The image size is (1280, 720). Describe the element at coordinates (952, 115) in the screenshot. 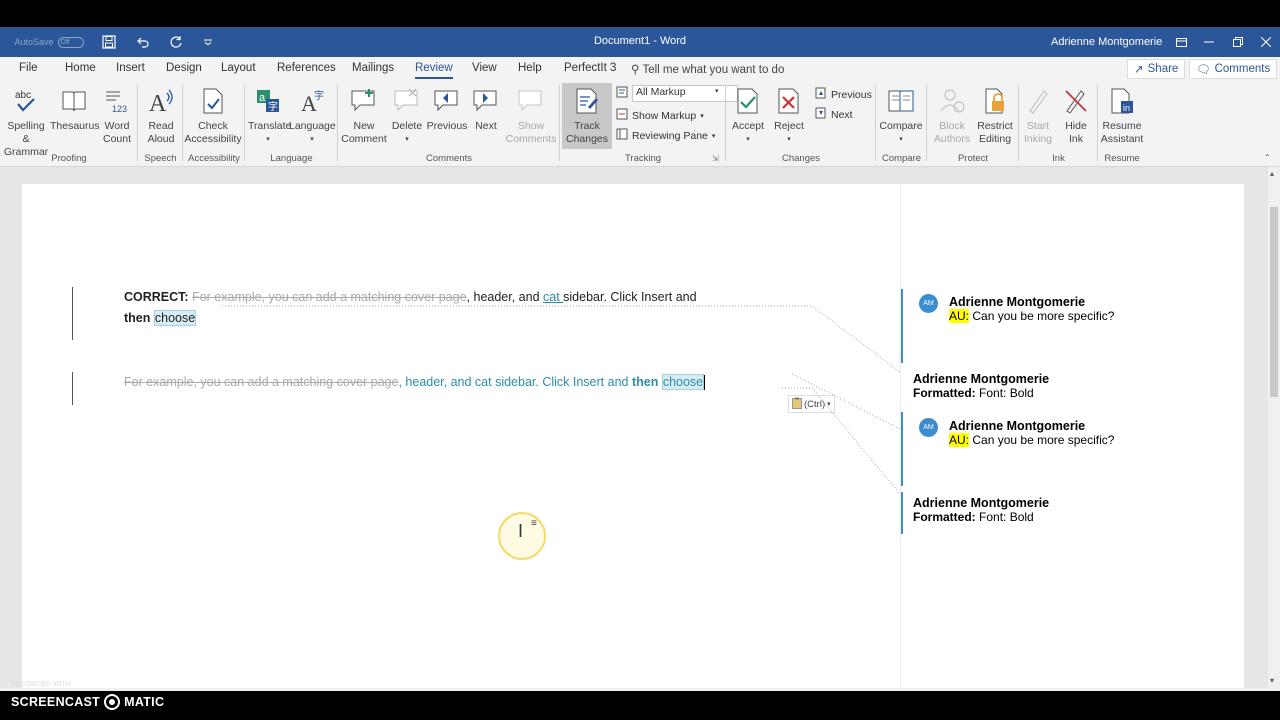

I see `block-authors-button: Block Authors` at that location.